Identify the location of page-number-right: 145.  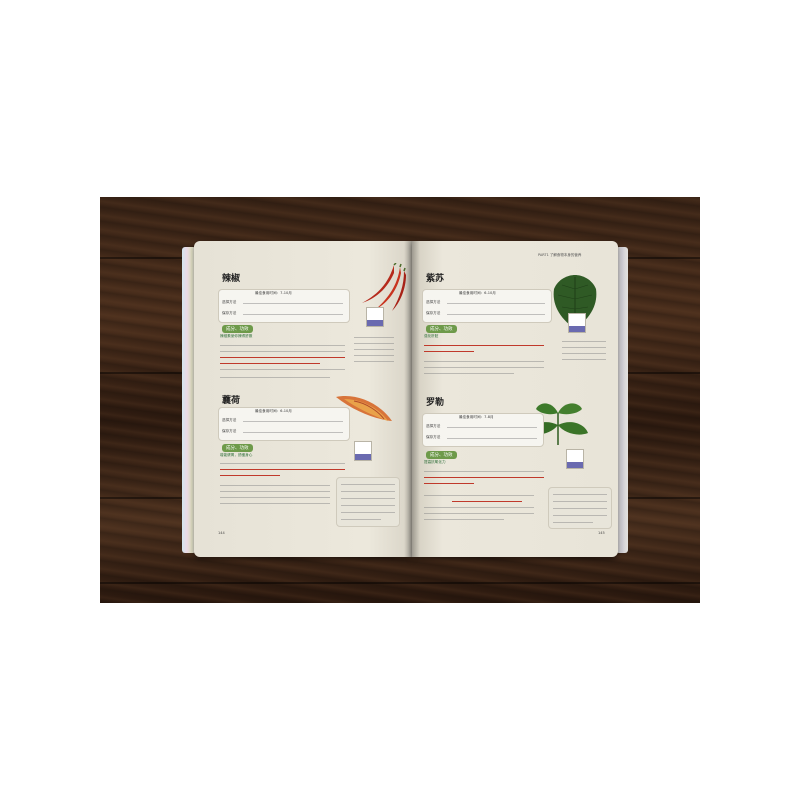
(601, 533).